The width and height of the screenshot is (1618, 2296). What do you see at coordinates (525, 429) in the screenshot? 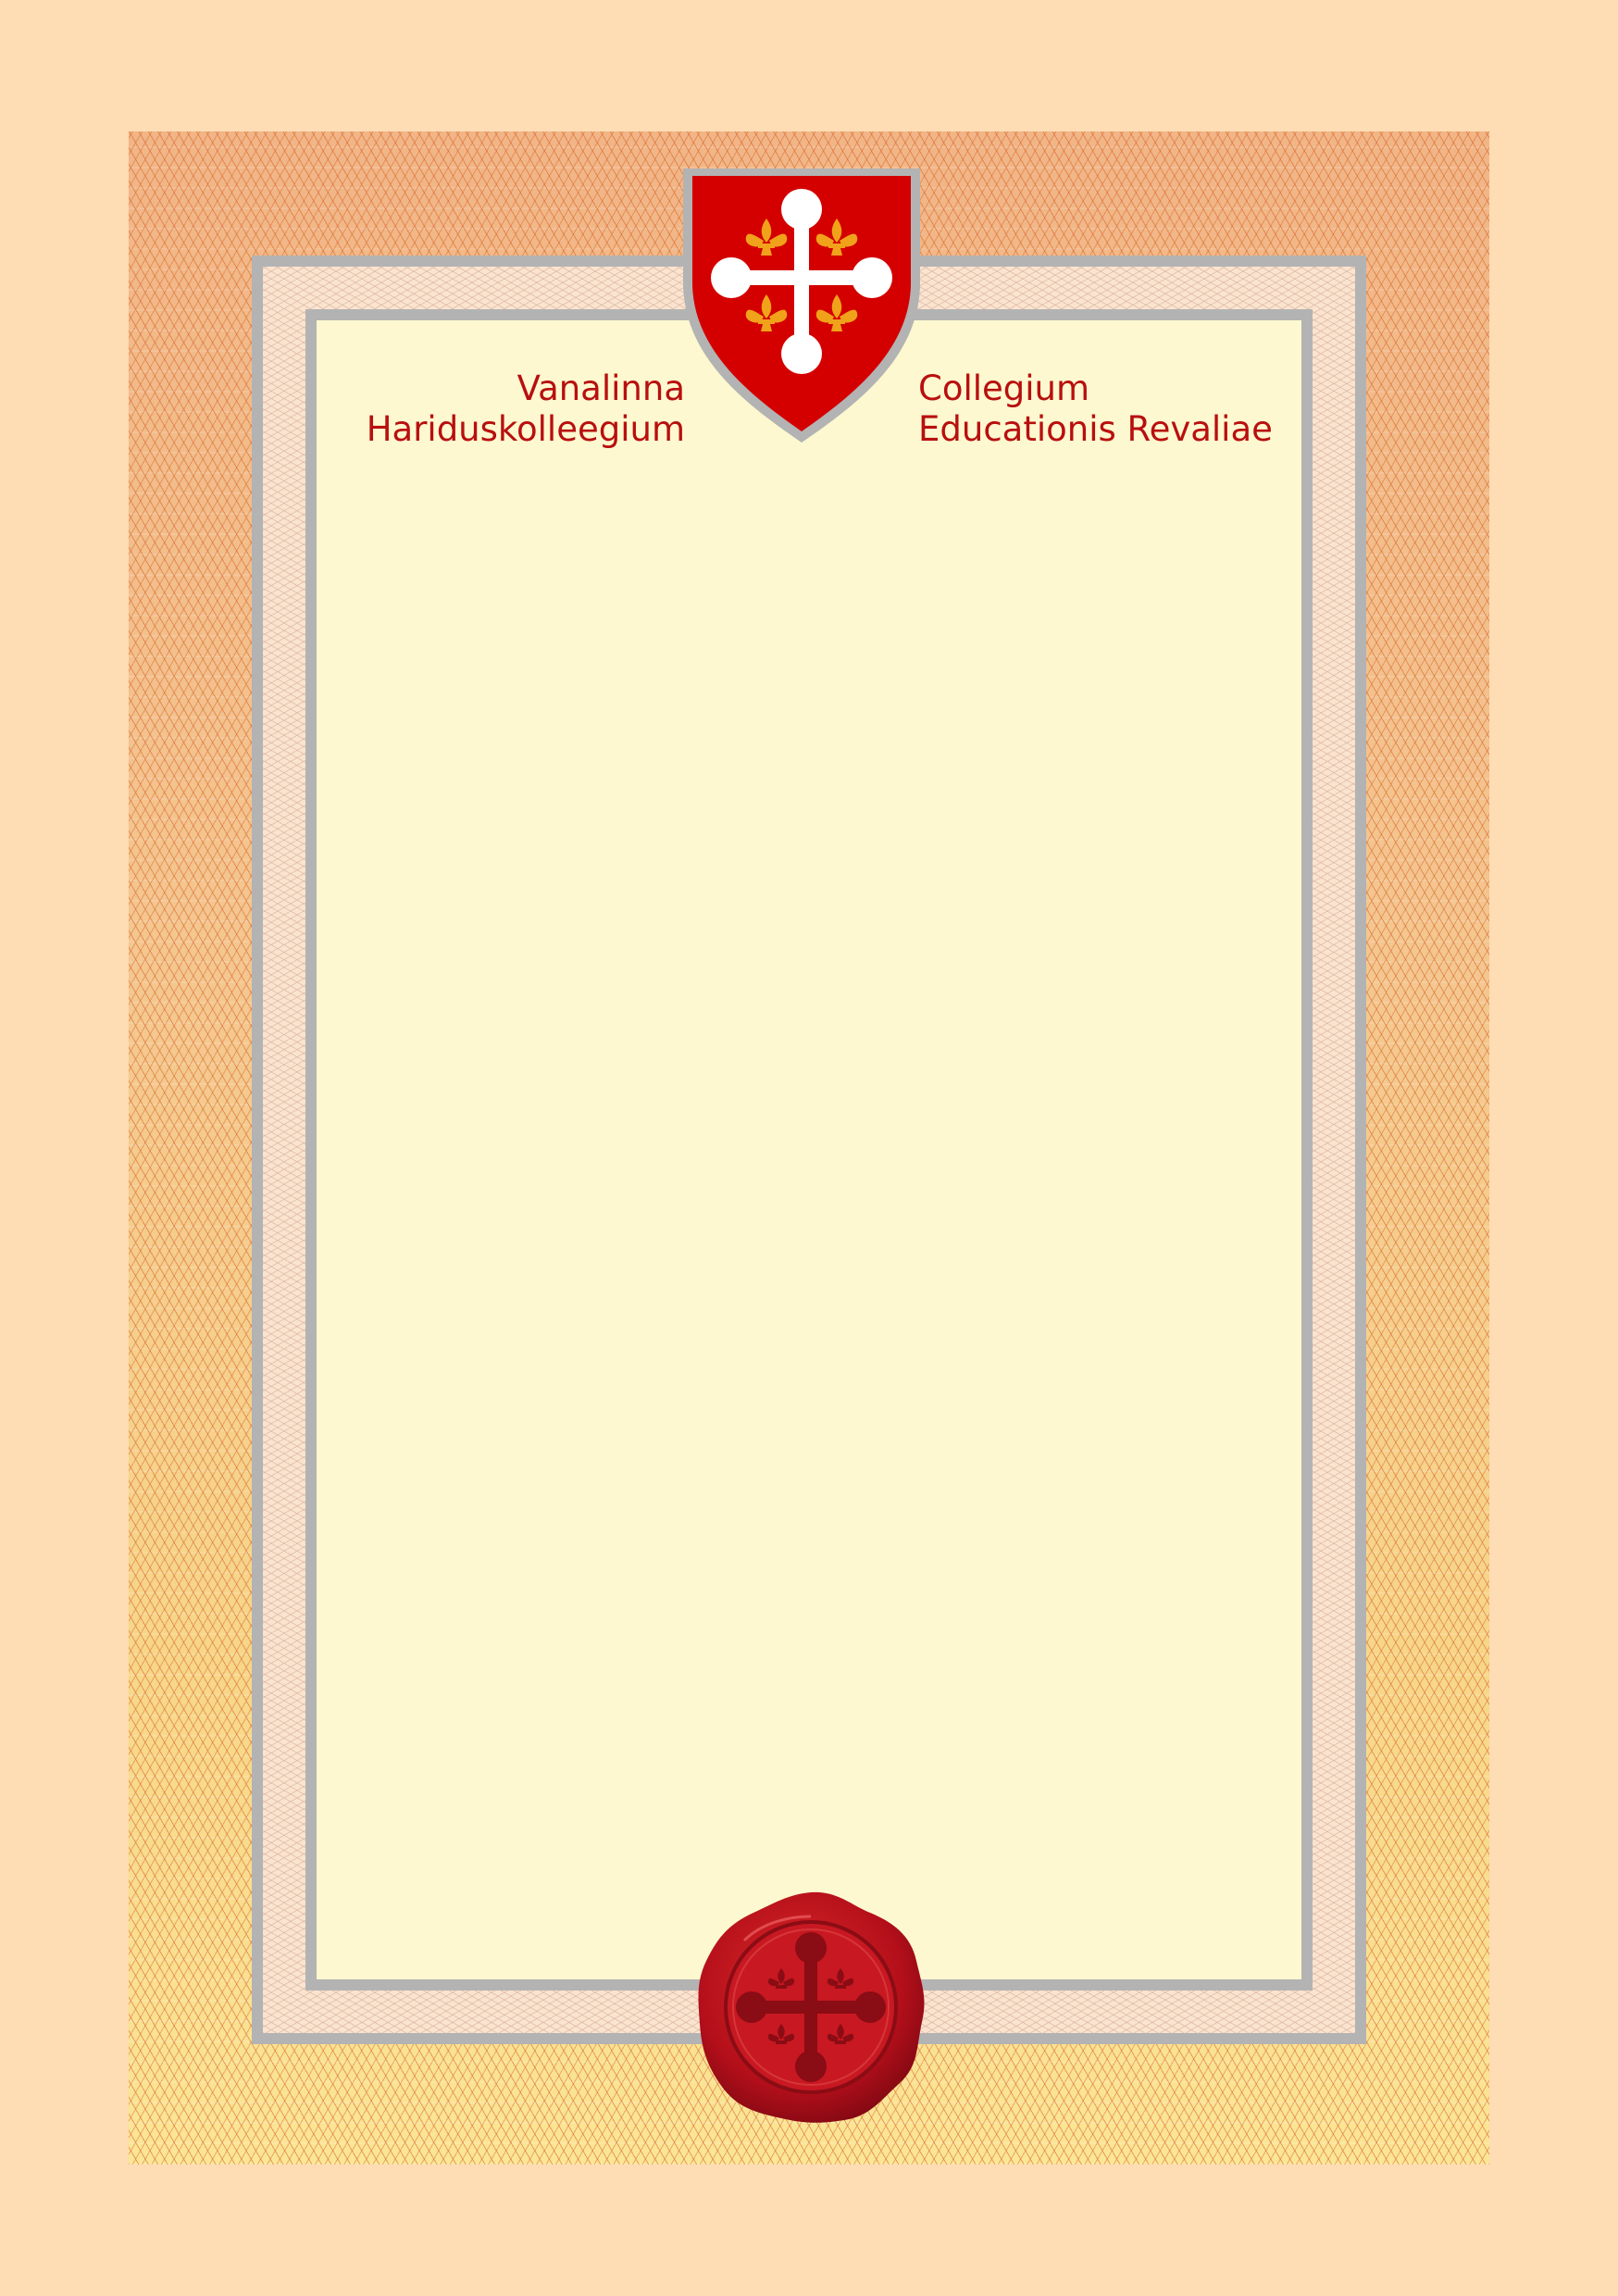
I see `school-name-estonian-line2: Hariduskolleegium` at bounding box center [525, 429].